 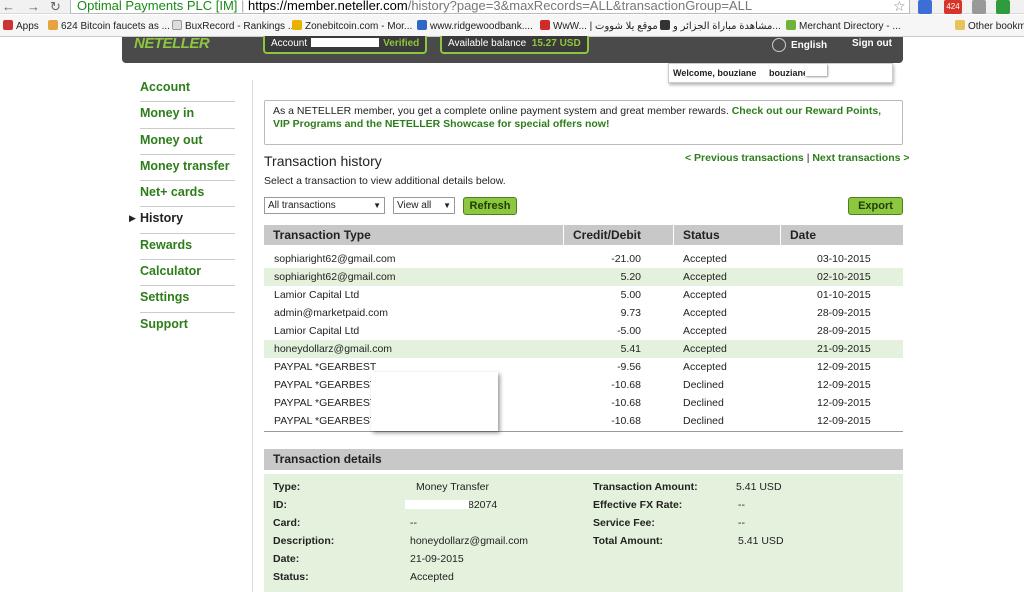 I want to click on sidebar-item-money-in: Money in, so click(x=187, y=115).